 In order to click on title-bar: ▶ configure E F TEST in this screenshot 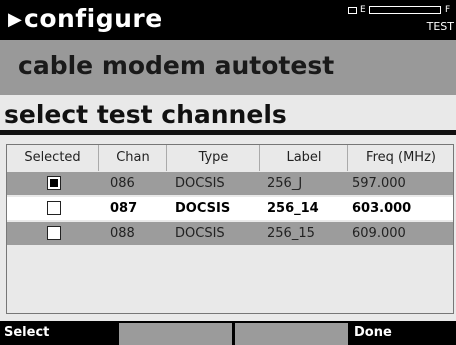, I will do `click(228, 20)`.